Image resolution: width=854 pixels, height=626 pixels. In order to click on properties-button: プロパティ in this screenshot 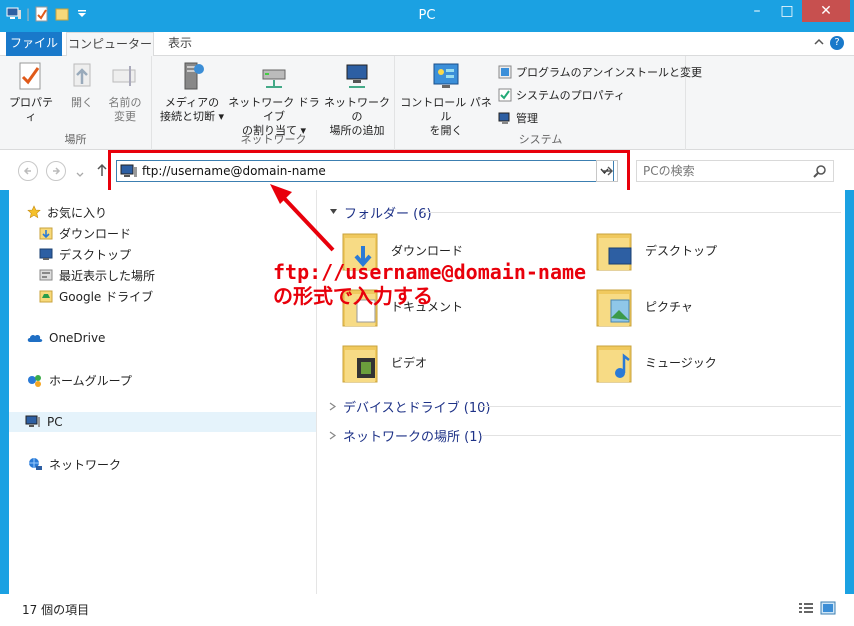, I will do `click(31, 92)`.